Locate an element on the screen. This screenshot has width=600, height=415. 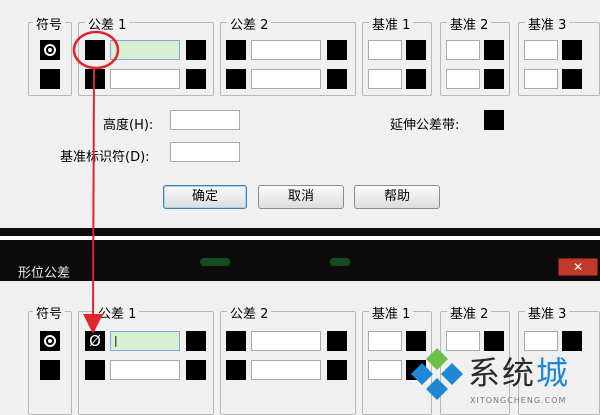
projected-zone-button is located at coordinates (494, 120).